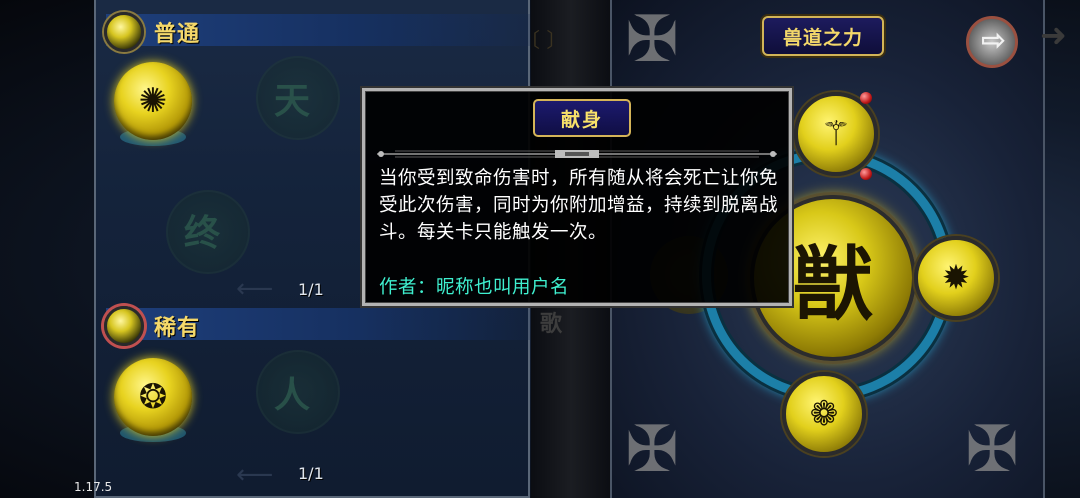 The image size is (1080, 498). I want to click on locked-skill-glyph: 天, so click(292, 101).